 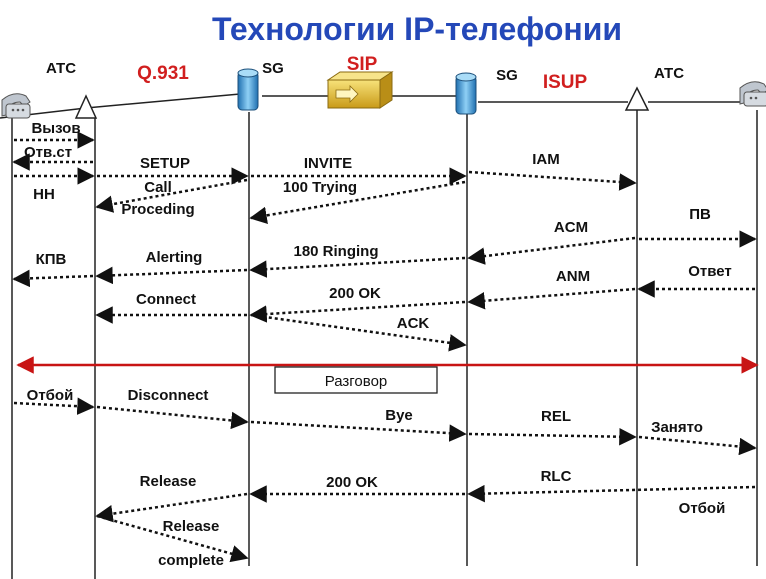 What do you see at coordinates (158, 187) in the screenshot?
I see `label-call: Call` at bounding box center [158, 187].